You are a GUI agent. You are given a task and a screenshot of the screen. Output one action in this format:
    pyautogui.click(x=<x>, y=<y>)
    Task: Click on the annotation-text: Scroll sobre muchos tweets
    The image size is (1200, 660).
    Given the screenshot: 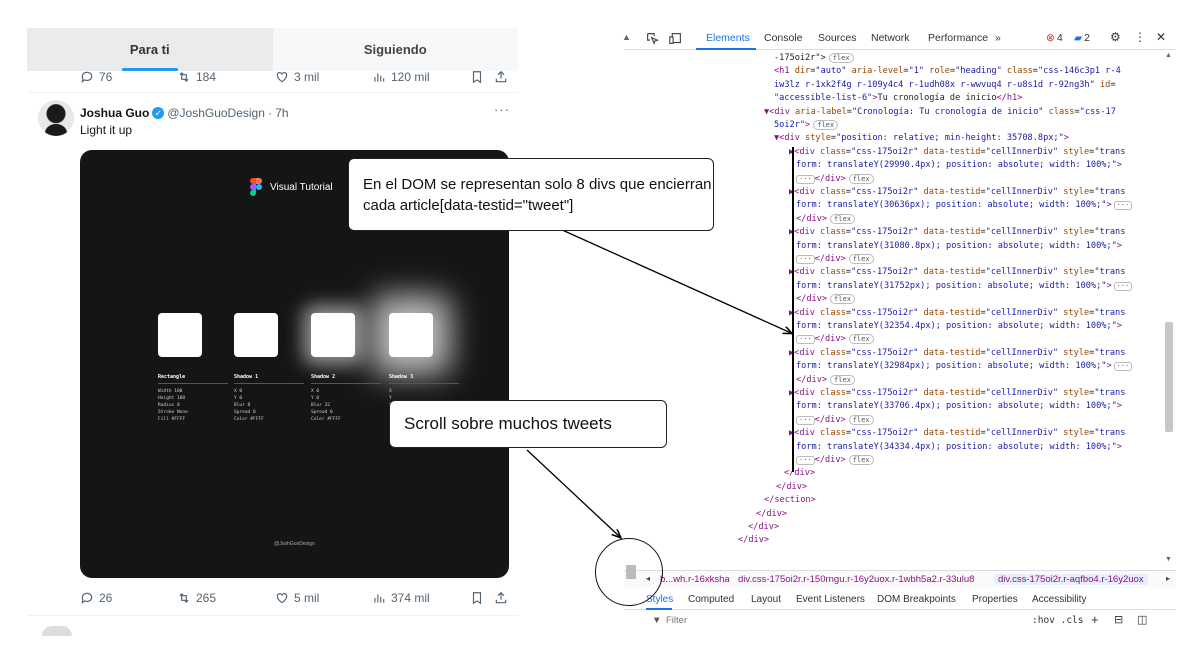 What is the action you would take?
    pyautogui.click(x=508, y=423)
    